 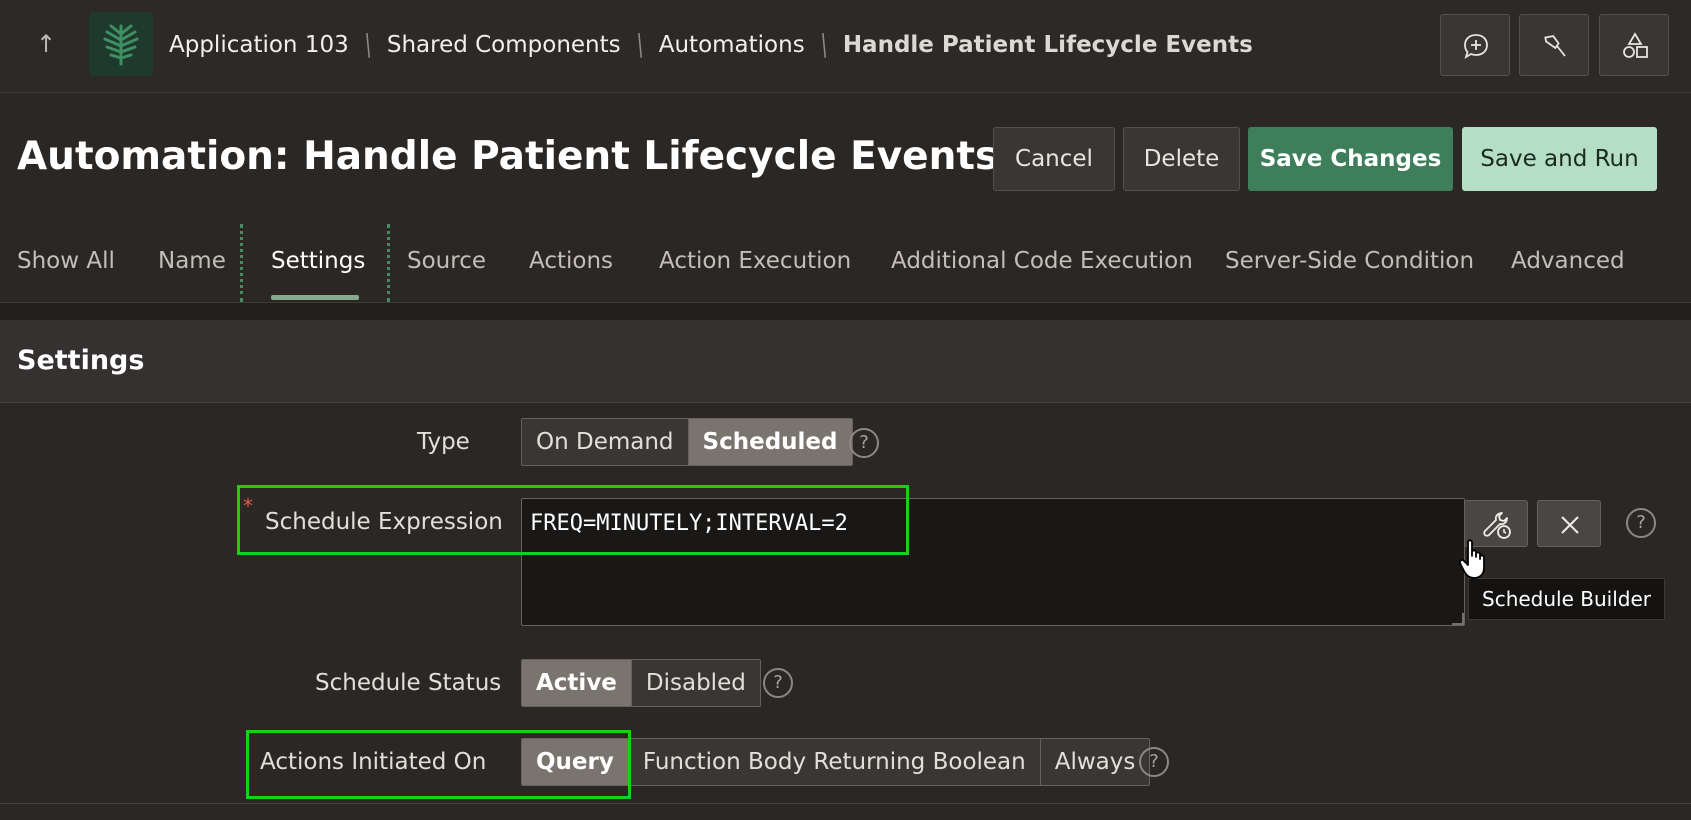 I want to click on settings-region-header: Settings, so click(x=845, y=361).